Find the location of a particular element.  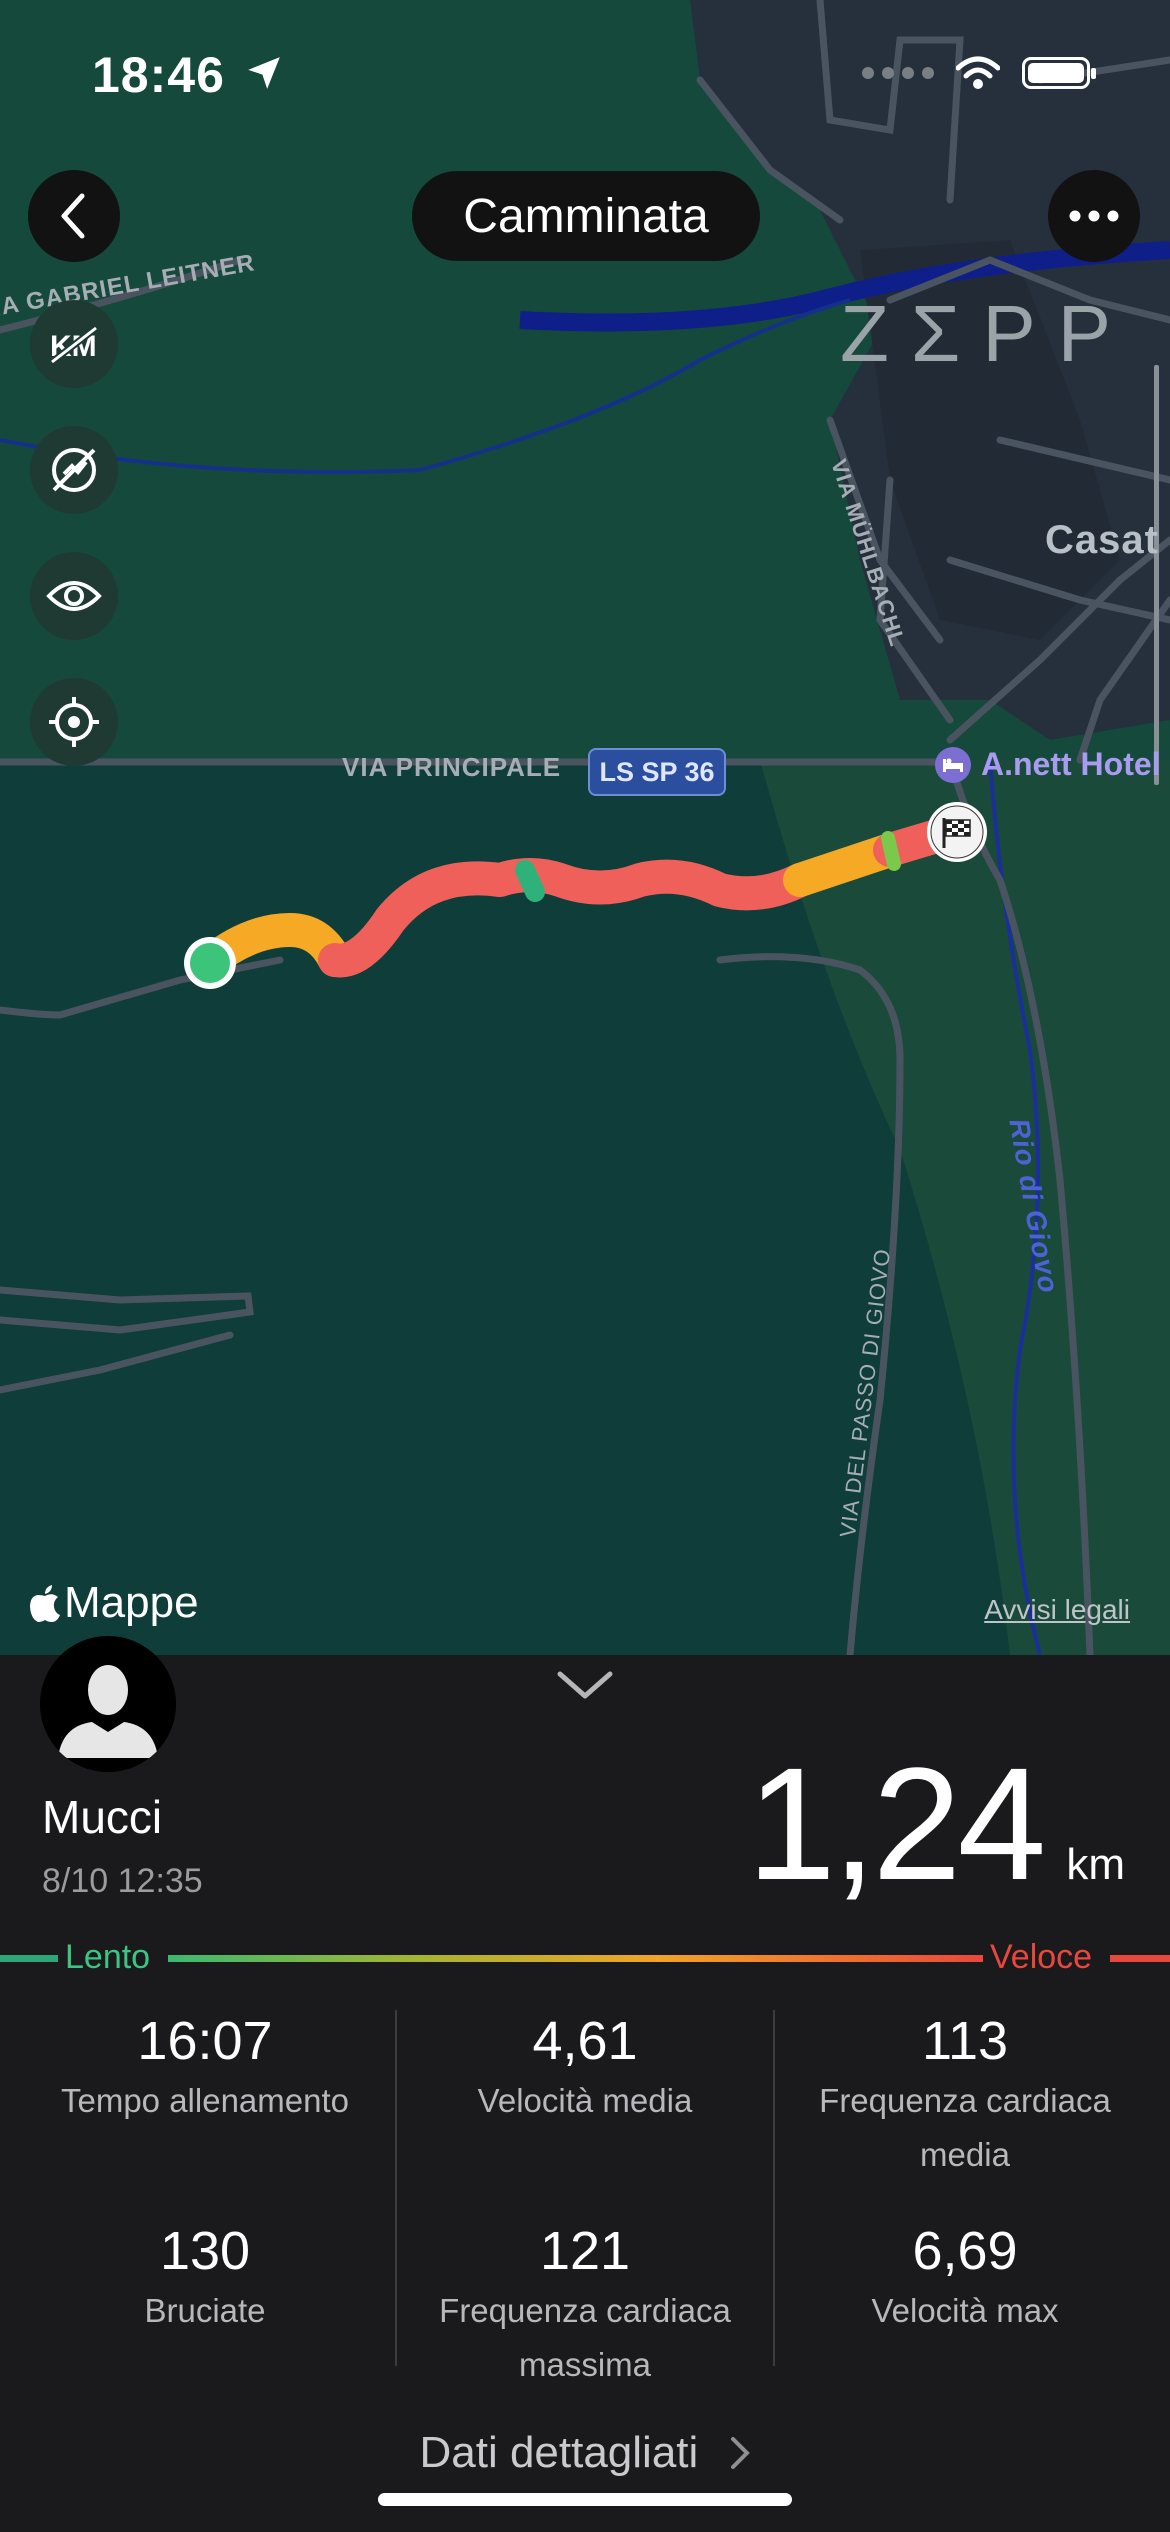

distance-value: 1,24 is located at coordinates (896, 1823).